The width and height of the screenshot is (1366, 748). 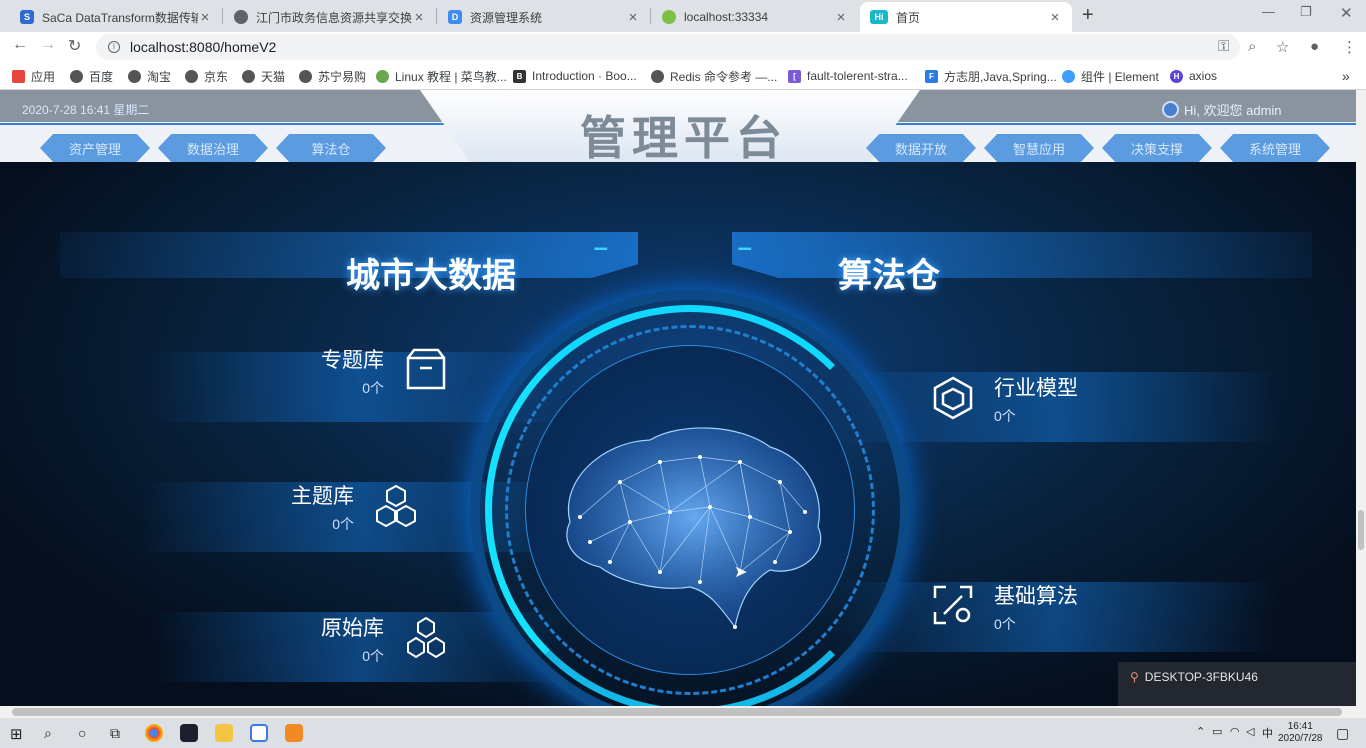 What do you see at coordinates (206, 76) in the screenshot?
I see `bookmark-jd: 京东` at bounding box center [206, 76].